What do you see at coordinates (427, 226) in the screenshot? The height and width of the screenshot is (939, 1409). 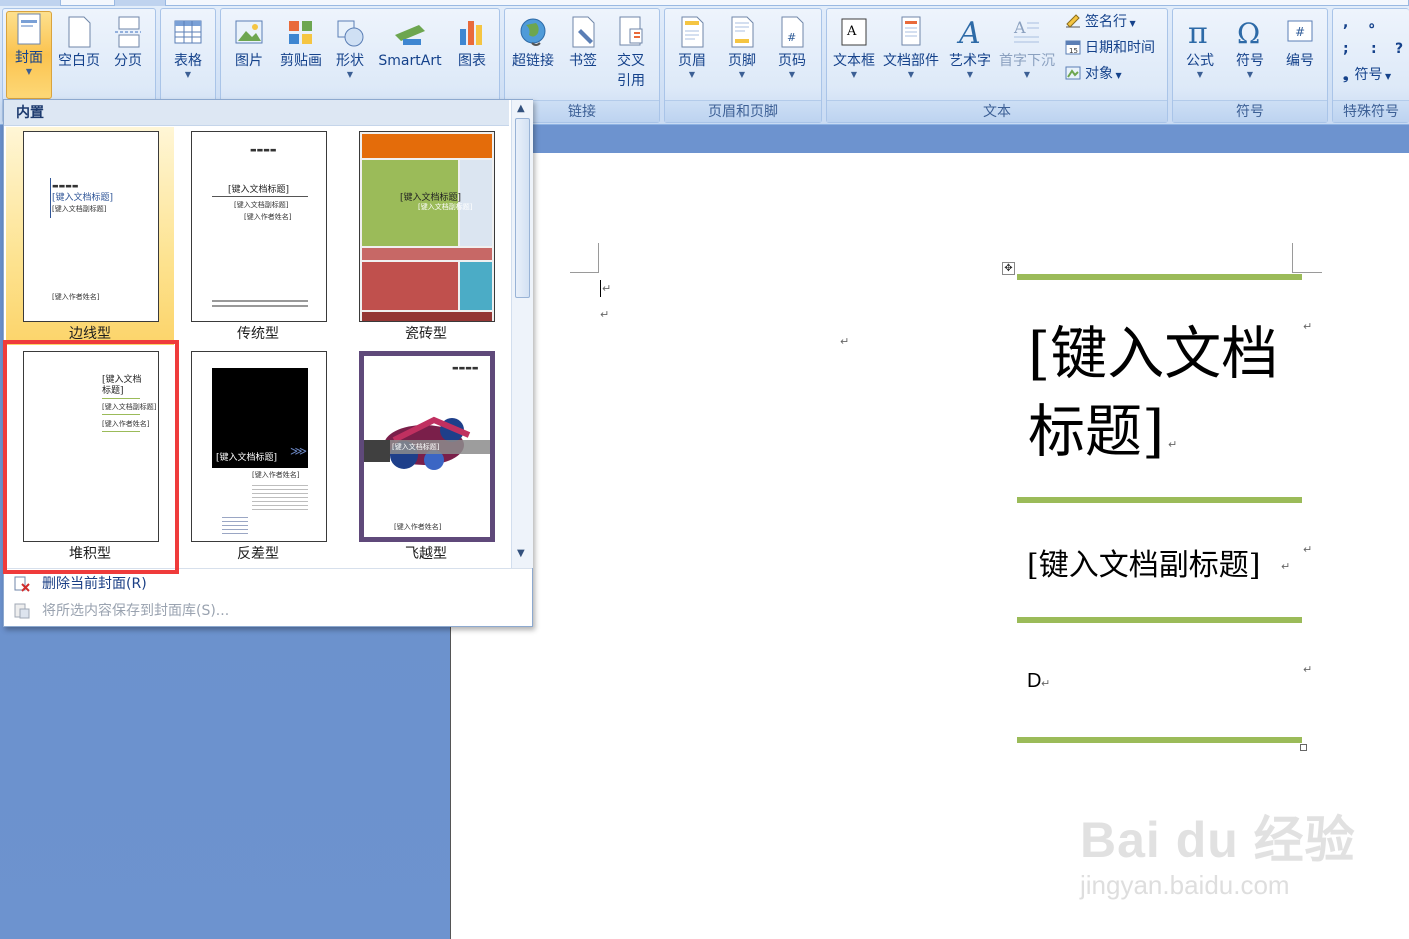 I see `cover-thumbnail: [键入文档标题] [键入文档副标题]` at bounding box center [427, 226].